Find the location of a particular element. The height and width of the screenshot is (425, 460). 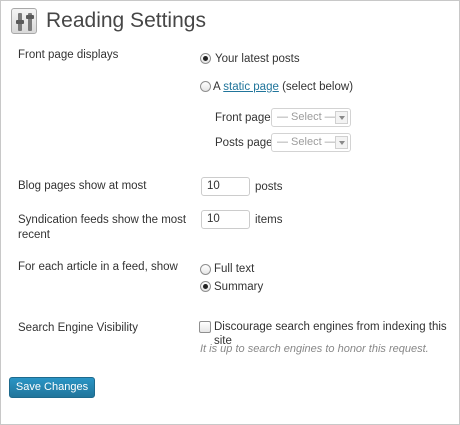

static-page-suffix: (select below) is located at coordinates (318, 87).